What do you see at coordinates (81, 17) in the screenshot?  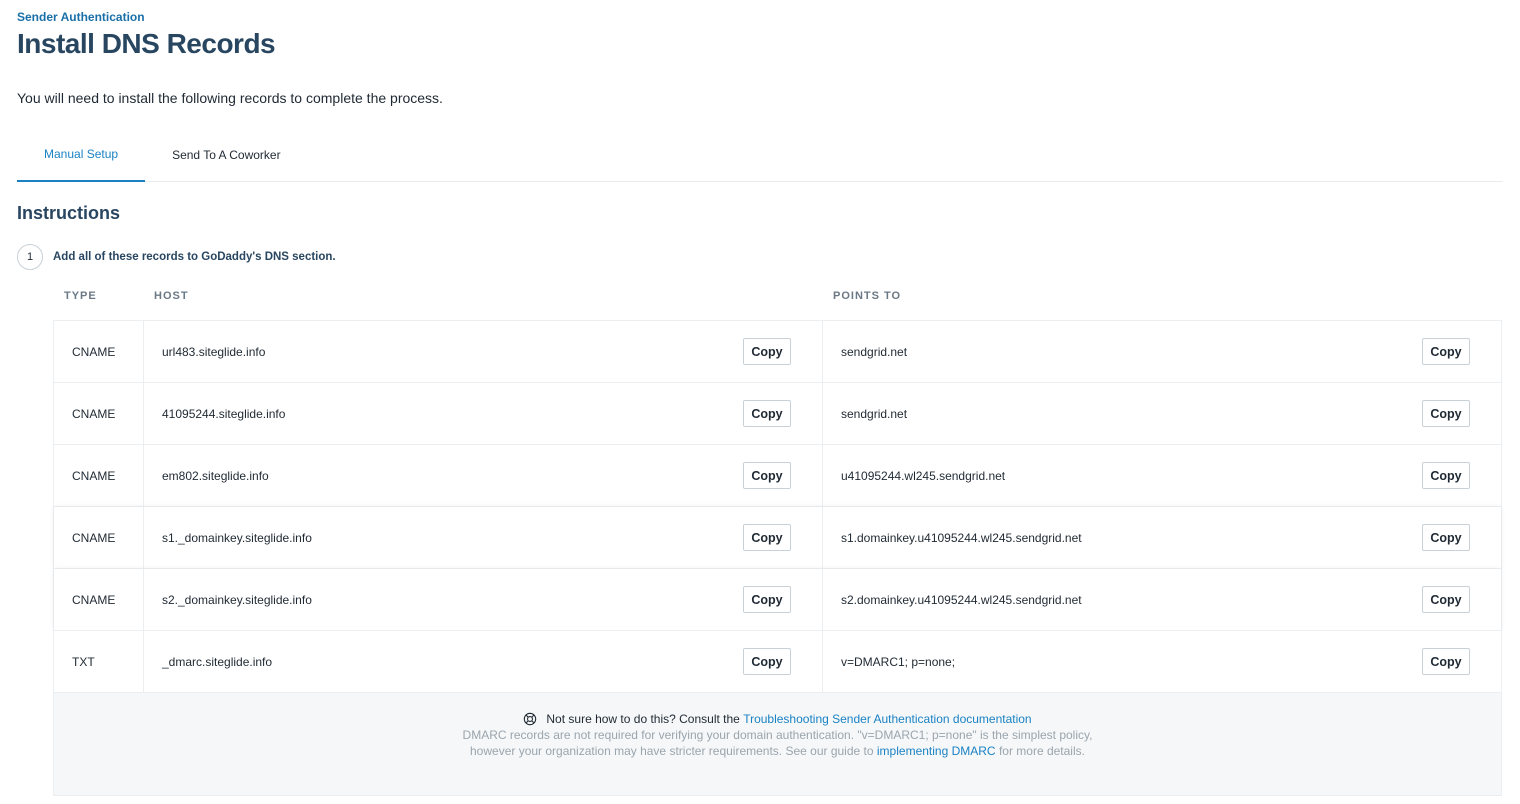 I see `eyebrow-breadcrumb: Sender Authentication` at bounding box center [81, 17].